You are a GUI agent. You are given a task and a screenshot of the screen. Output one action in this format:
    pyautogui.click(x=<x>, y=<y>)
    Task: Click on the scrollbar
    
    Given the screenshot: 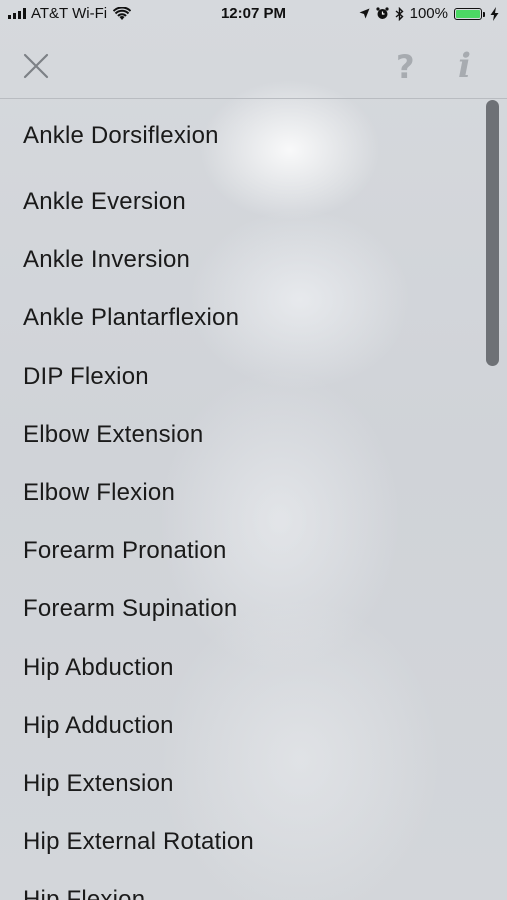 What is the action you would take?
    pyautogui.click(x=492, y=233)
    